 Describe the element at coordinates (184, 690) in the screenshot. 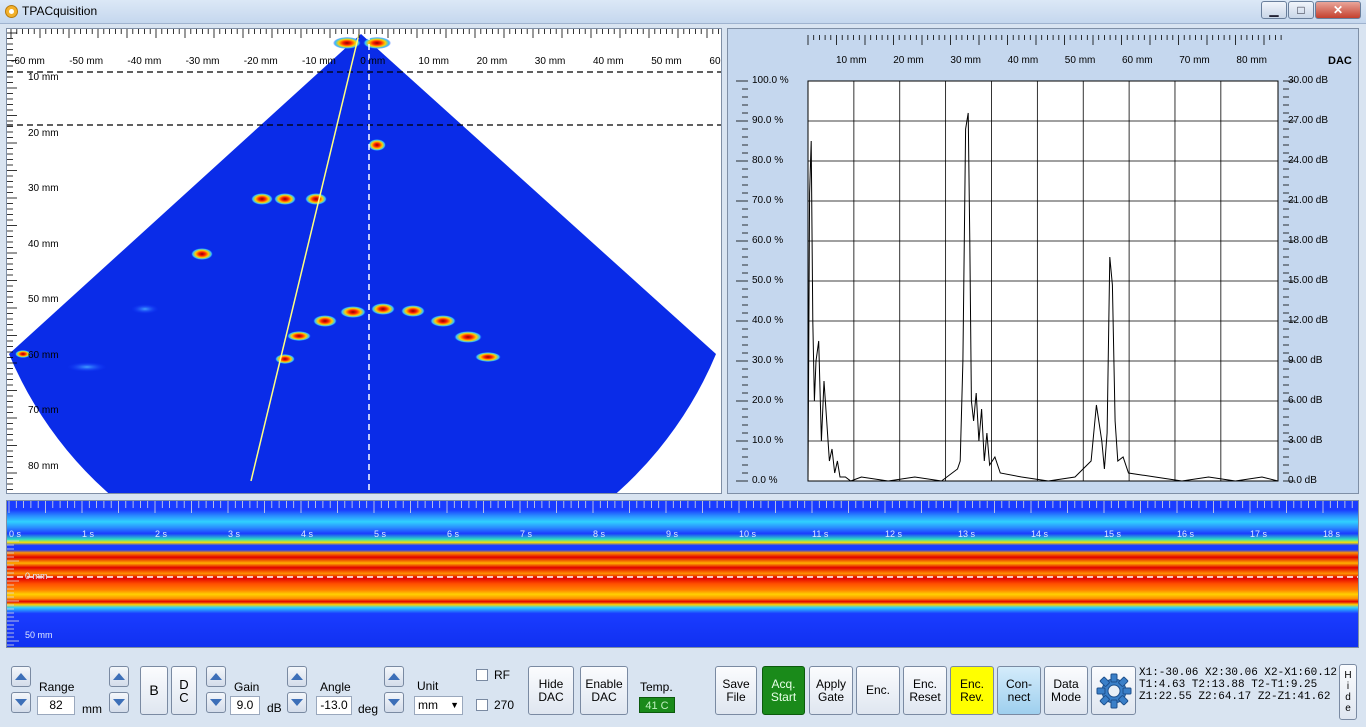

I see `dc-mode-button: D C` at that location.